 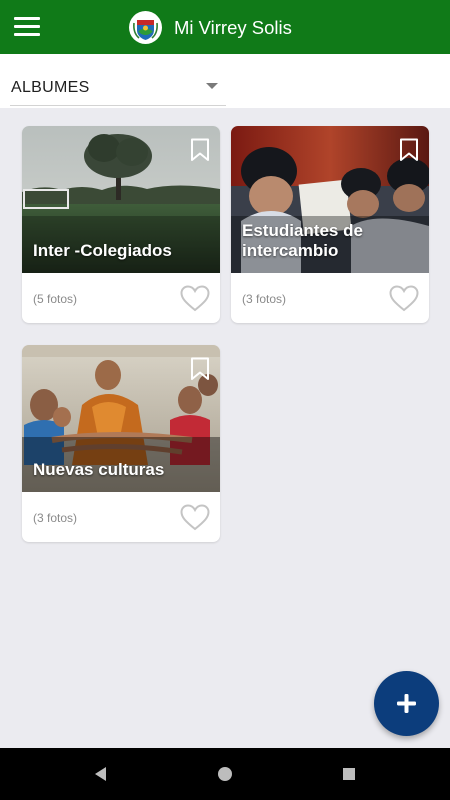 What do you see at coordinates (101, 774) in the screenshot?
I see `back-triangle-icon` at bounding box center [101, 774].